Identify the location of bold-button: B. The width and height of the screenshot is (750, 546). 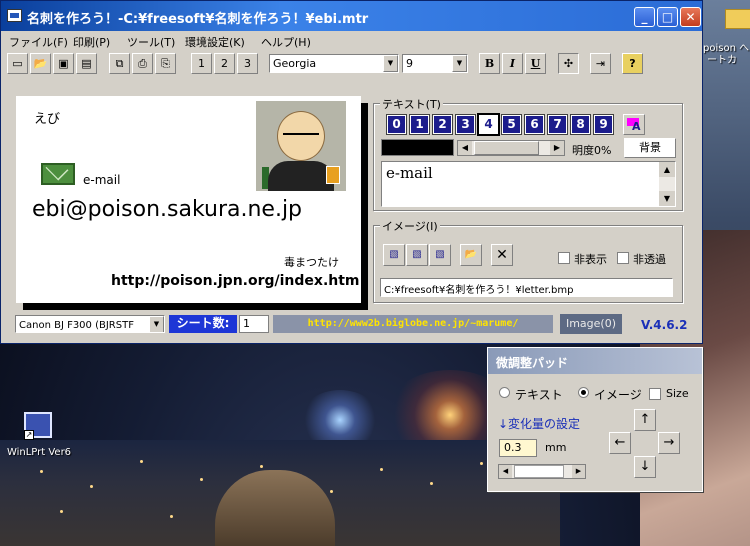
(489, 63).